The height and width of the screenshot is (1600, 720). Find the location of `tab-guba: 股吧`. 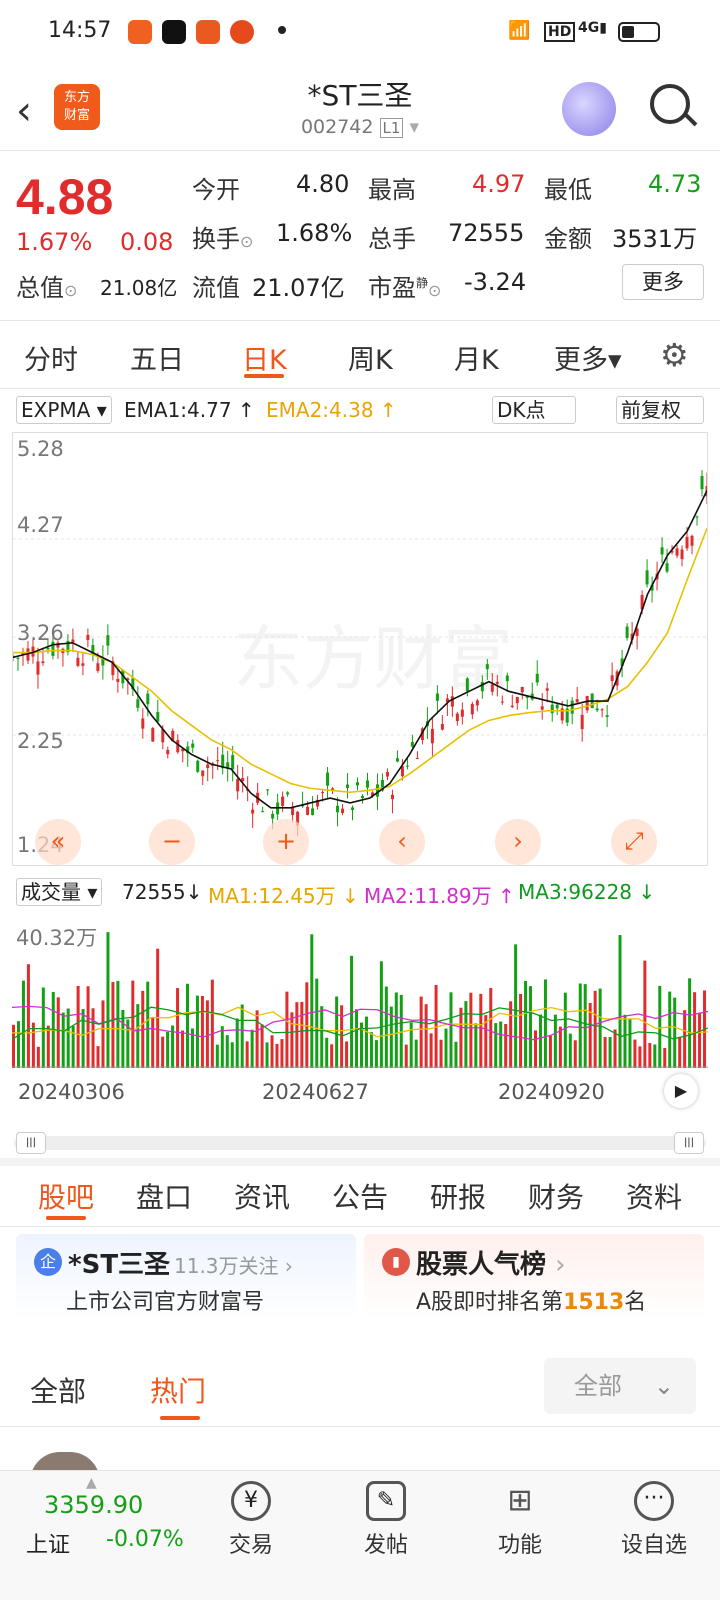

tab-guba: 股吧 is located at coordinates (66, 1196).